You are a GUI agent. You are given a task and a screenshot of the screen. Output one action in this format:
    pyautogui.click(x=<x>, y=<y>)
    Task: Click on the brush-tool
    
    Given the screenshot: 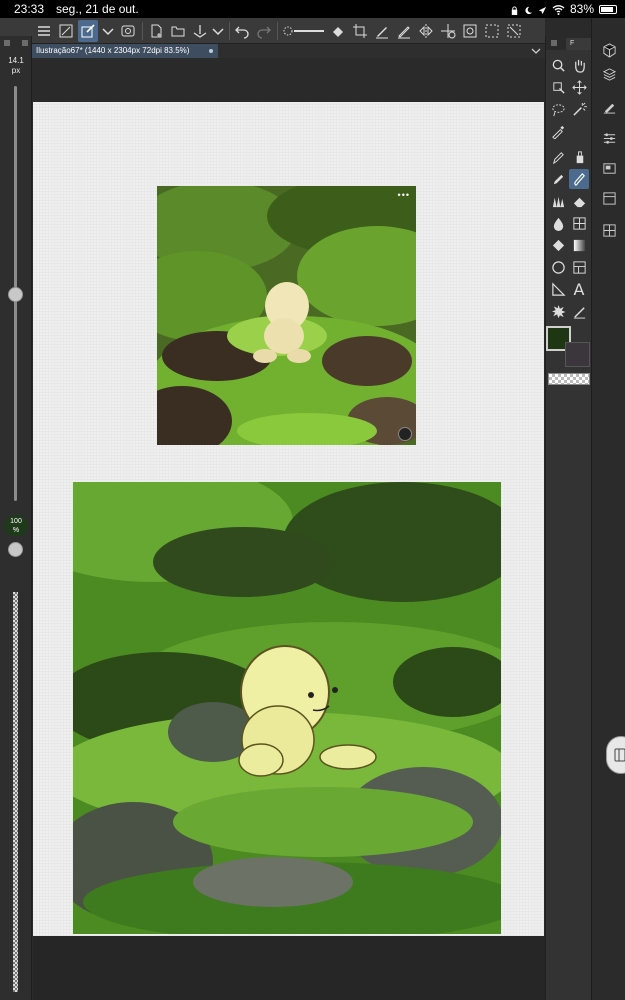 What is the action you would take?
    pyautogui.click(x=579, y=179)
    